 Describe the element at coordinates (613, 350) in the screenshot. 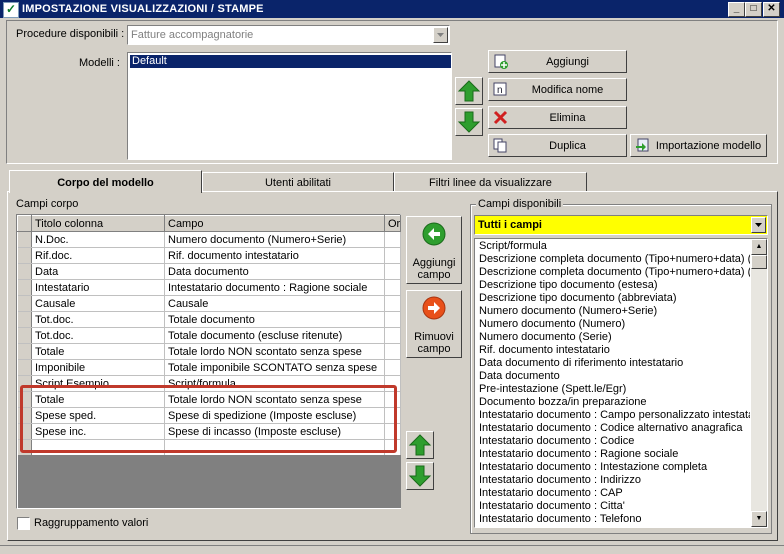

I see `list-item: Rif. documento intestatario` at that location.